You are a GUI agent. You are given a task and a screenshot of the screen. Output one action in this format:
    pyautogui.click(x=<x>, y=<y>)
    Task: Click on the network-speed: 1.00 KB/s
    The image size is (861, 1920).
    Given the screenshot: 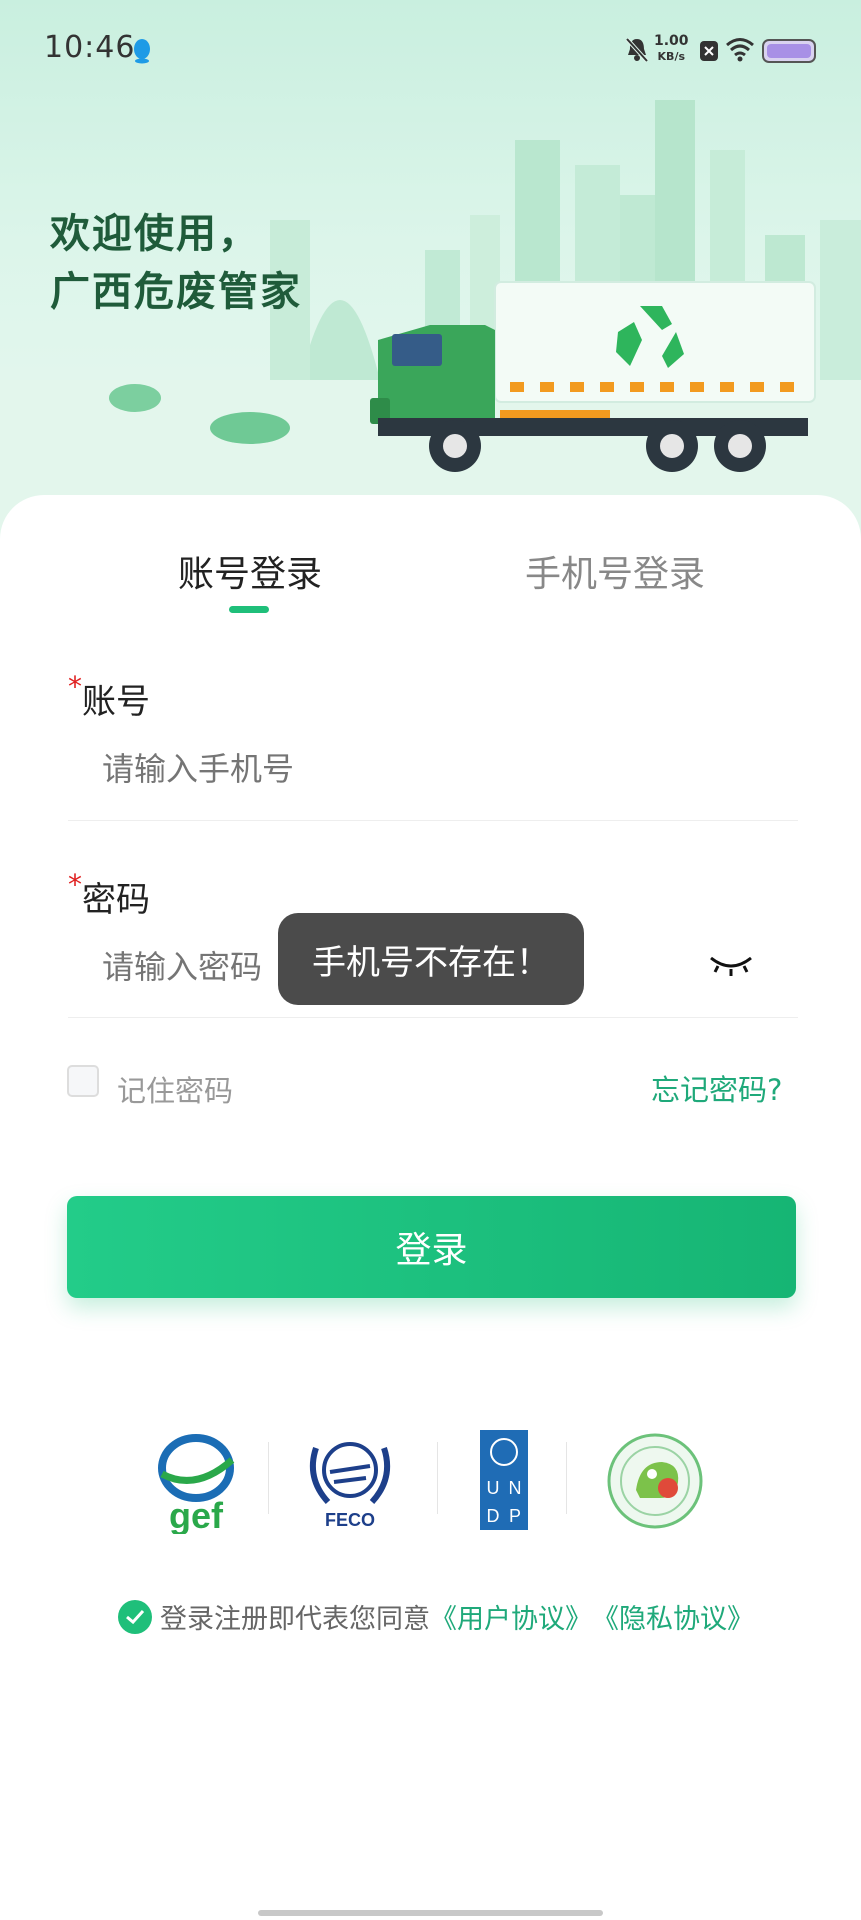 What is the action you would take?
    pyautogui.click(x=671, y=49)
    